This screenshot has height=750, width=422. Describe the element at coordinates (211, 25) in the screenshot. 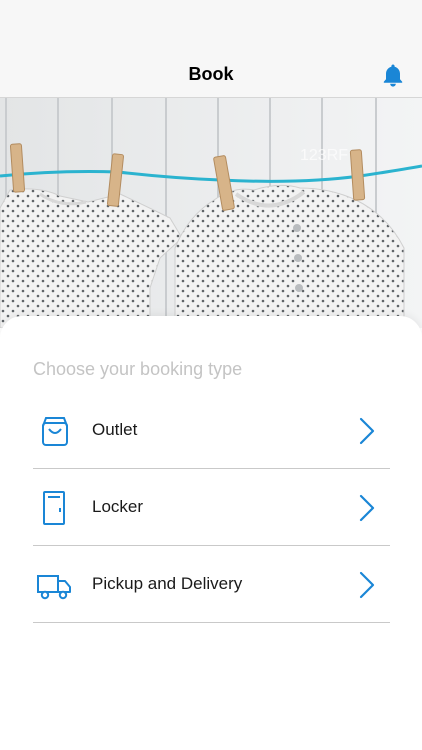

I see `status-bar` at that location.